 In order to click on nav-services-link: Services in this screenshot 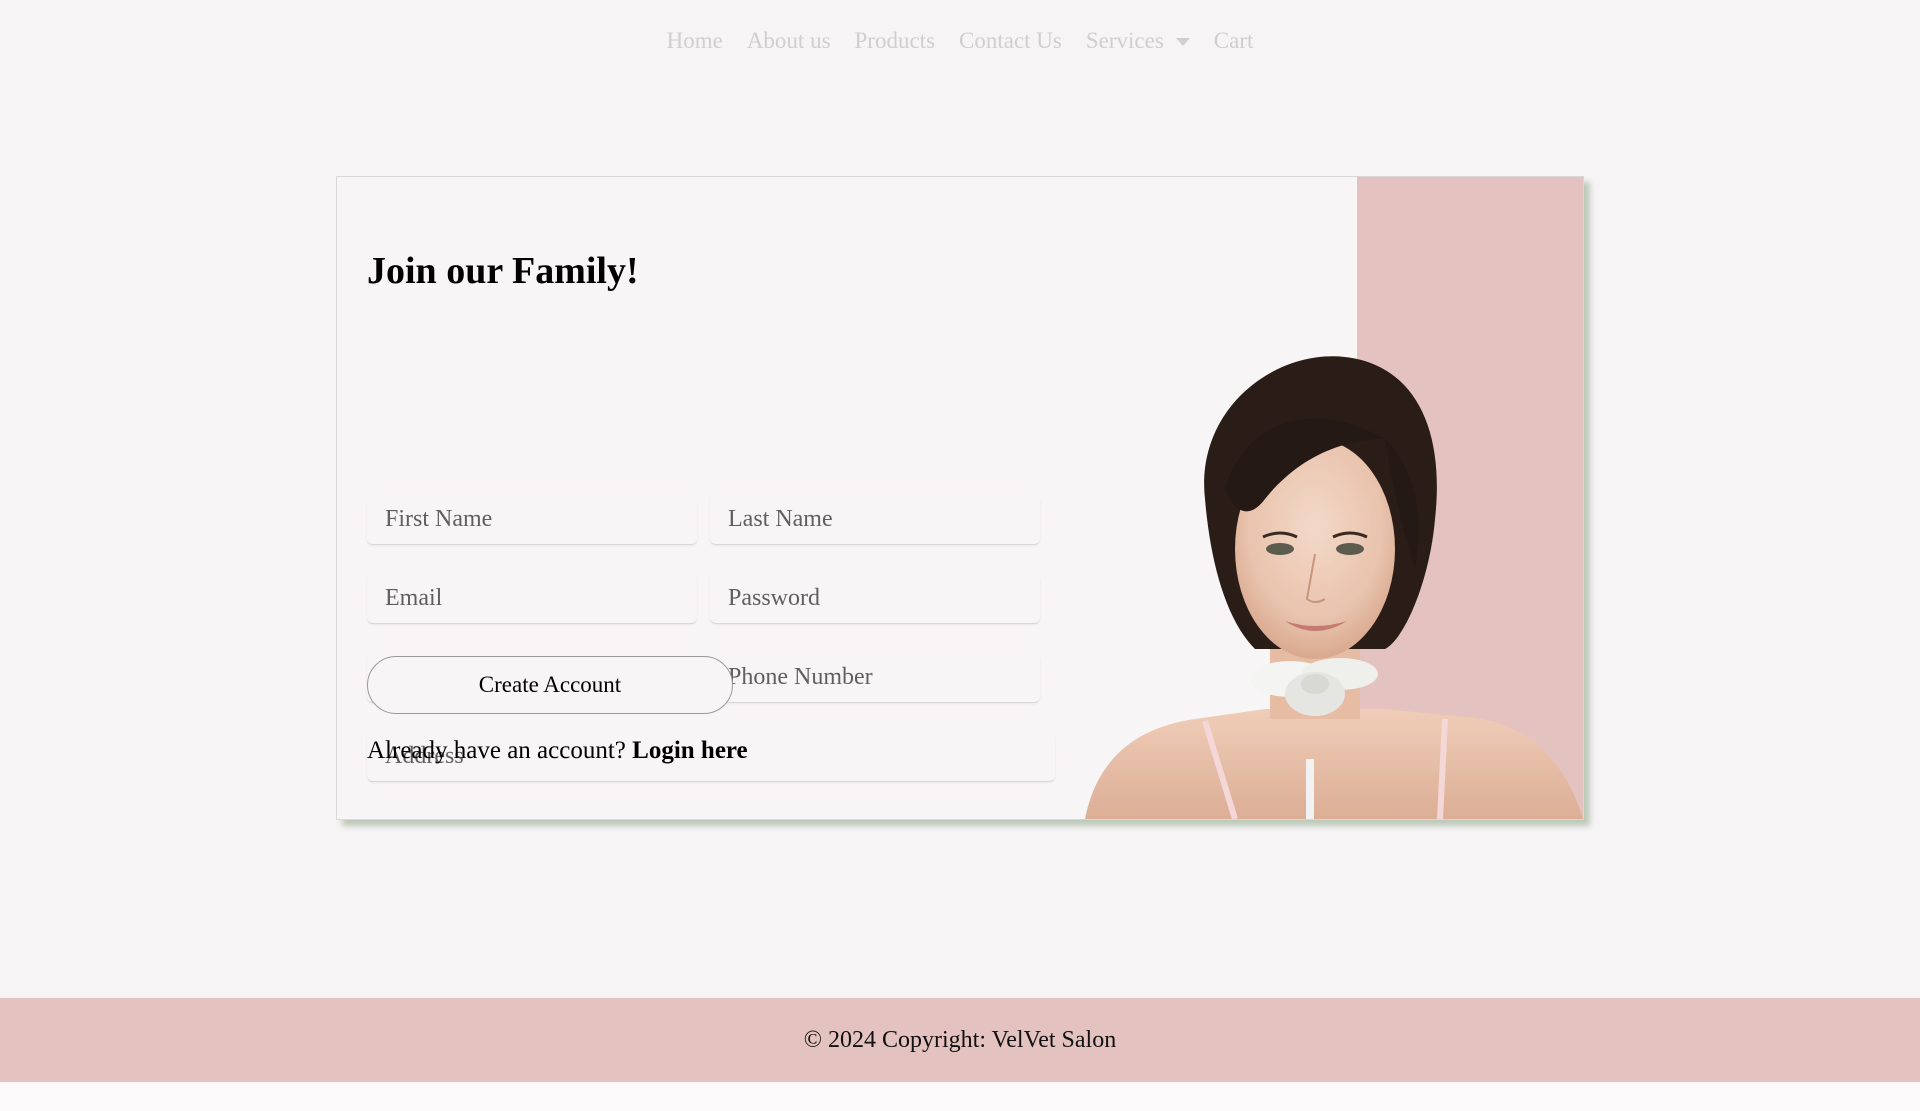, I will do `click(1125, 41)`.